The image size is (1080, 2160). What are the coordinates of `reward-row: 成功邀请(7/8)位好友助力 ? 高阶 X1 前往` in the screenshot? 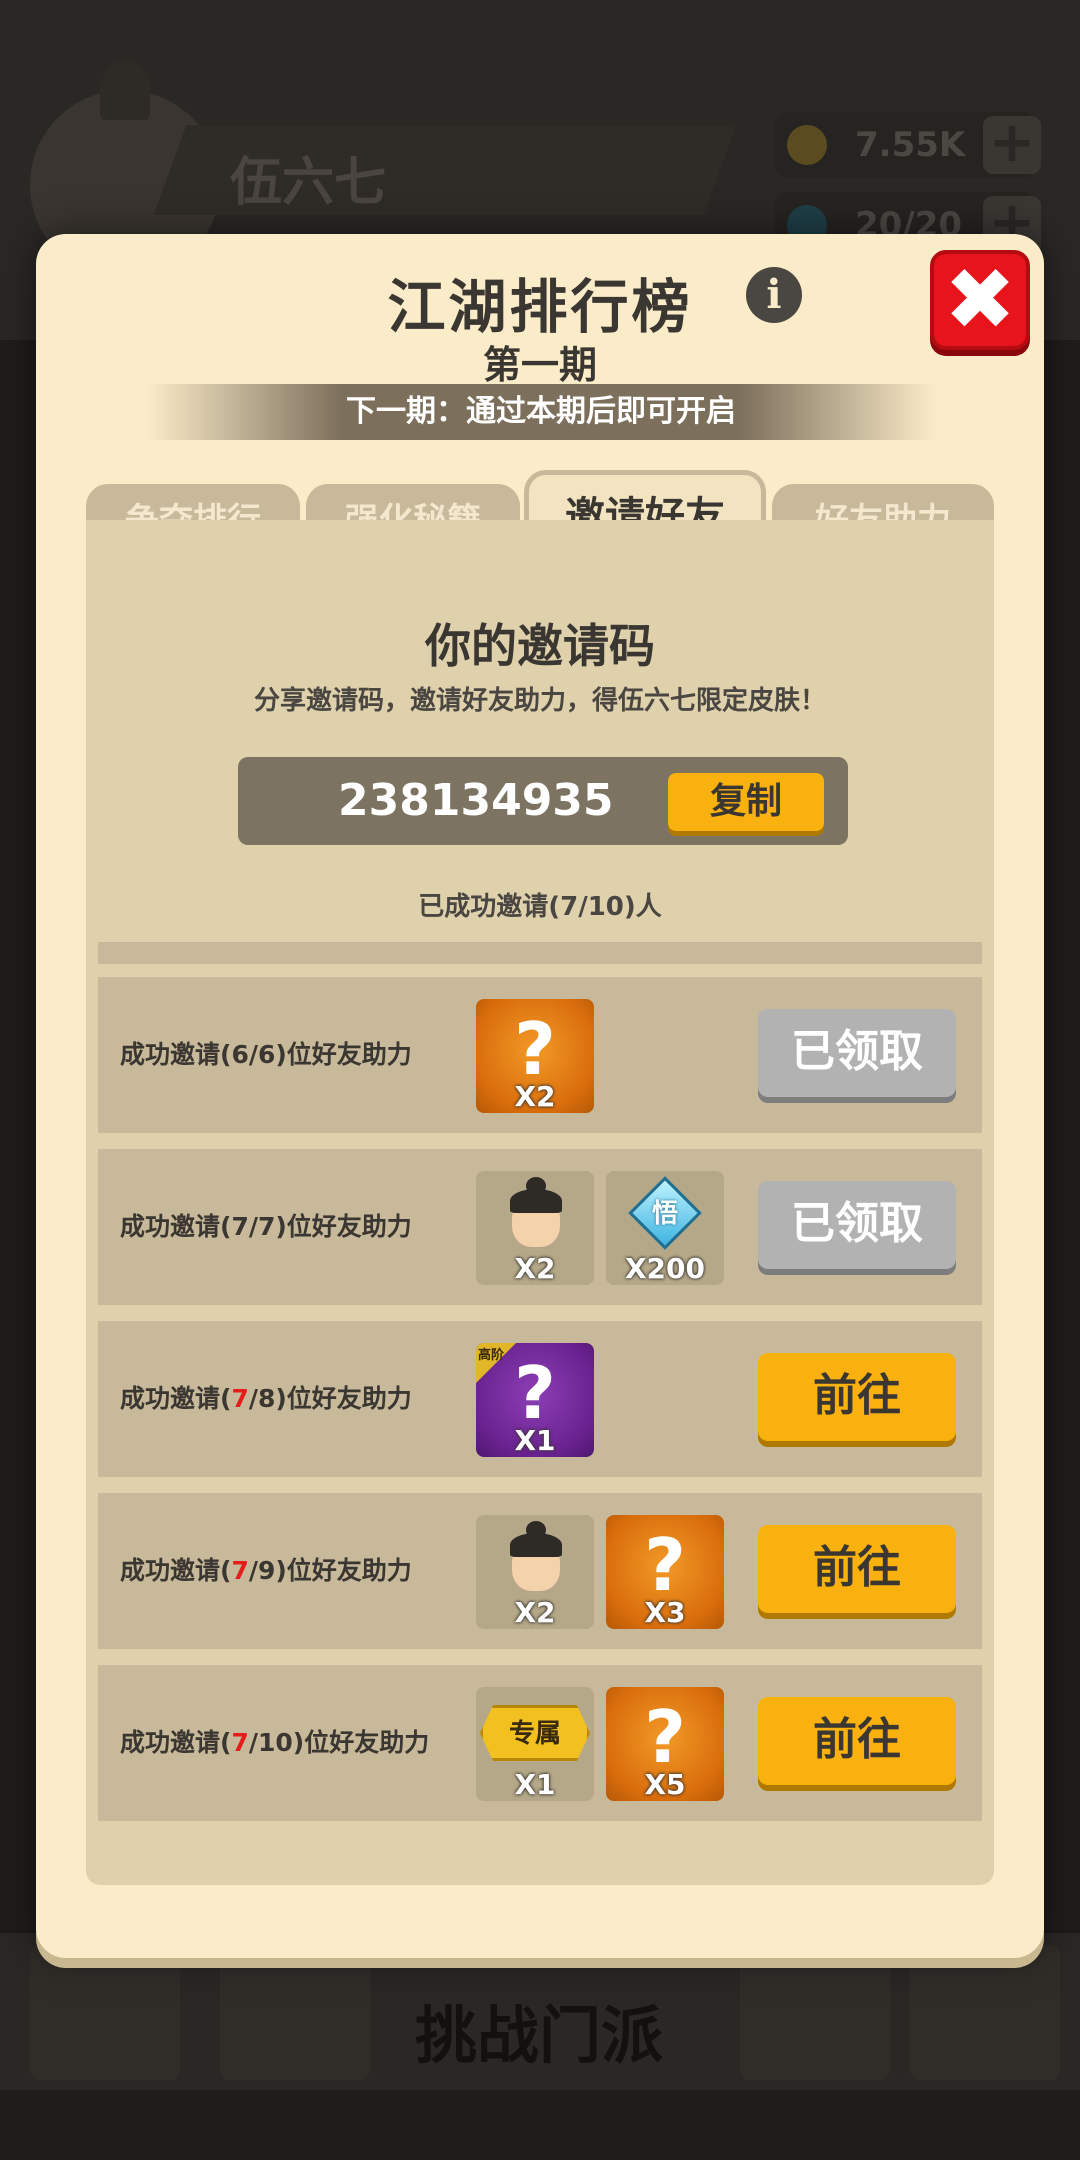 It's located at (540, 1399).